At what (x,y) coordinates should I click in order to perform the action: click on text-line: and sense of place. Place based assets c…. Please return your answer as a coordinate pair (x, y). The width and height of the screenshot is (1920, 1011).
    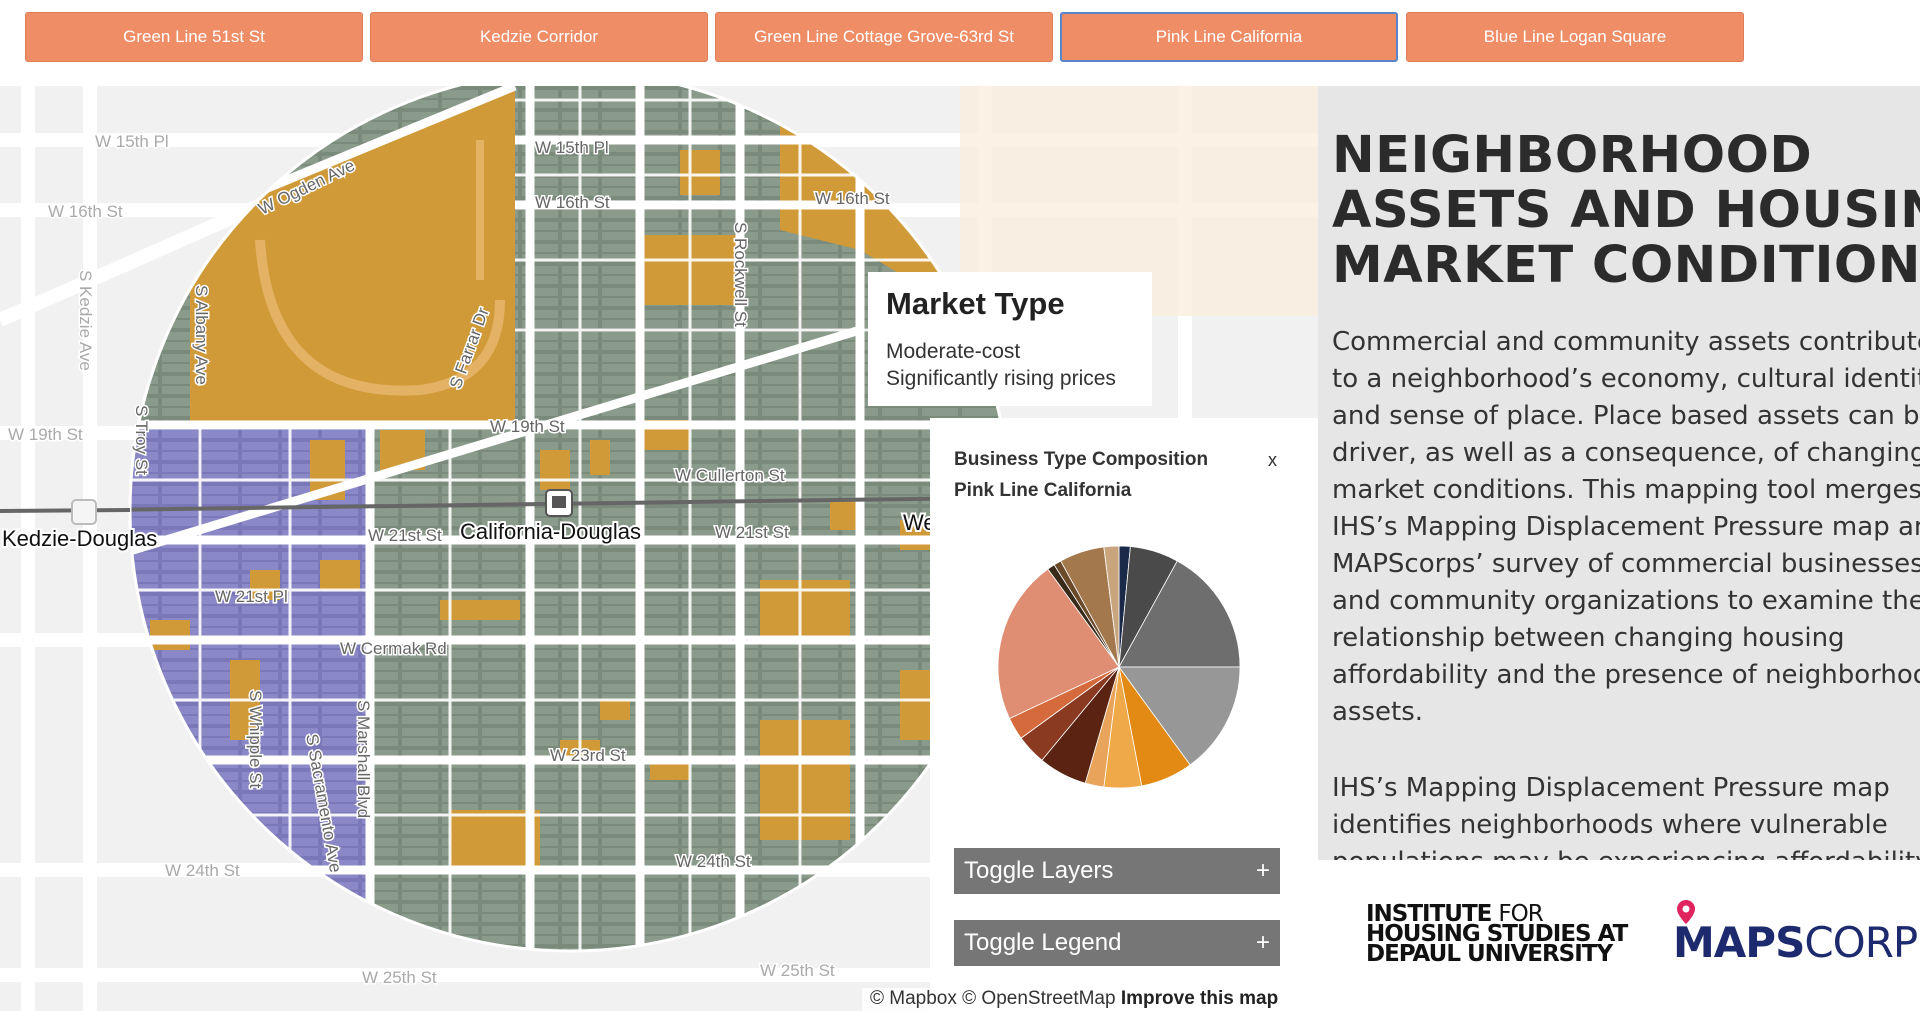
    Looking at the image, I should click on (1626, 416).